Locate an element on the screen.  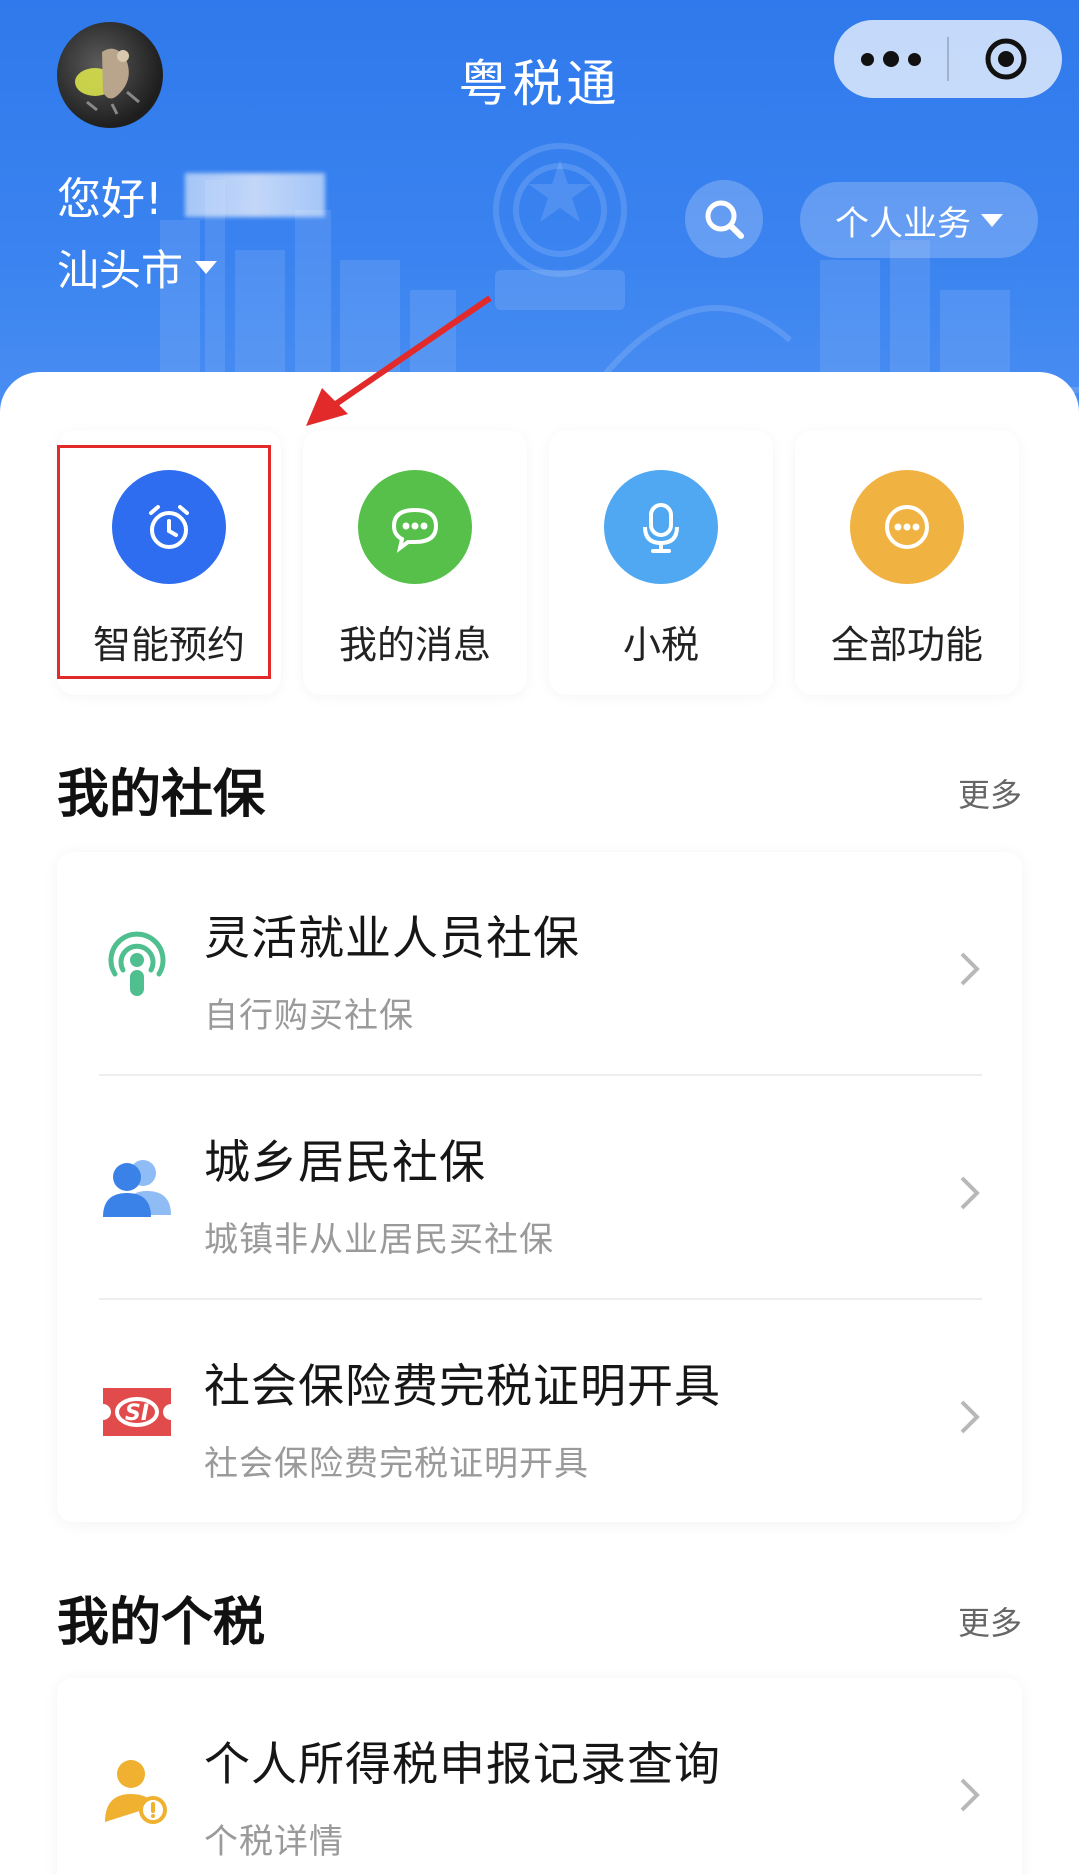
list-item-urban-rural-residents: 城乡居民社保 城镇非从业居民买社保 is located at coordinates (539, 1188).